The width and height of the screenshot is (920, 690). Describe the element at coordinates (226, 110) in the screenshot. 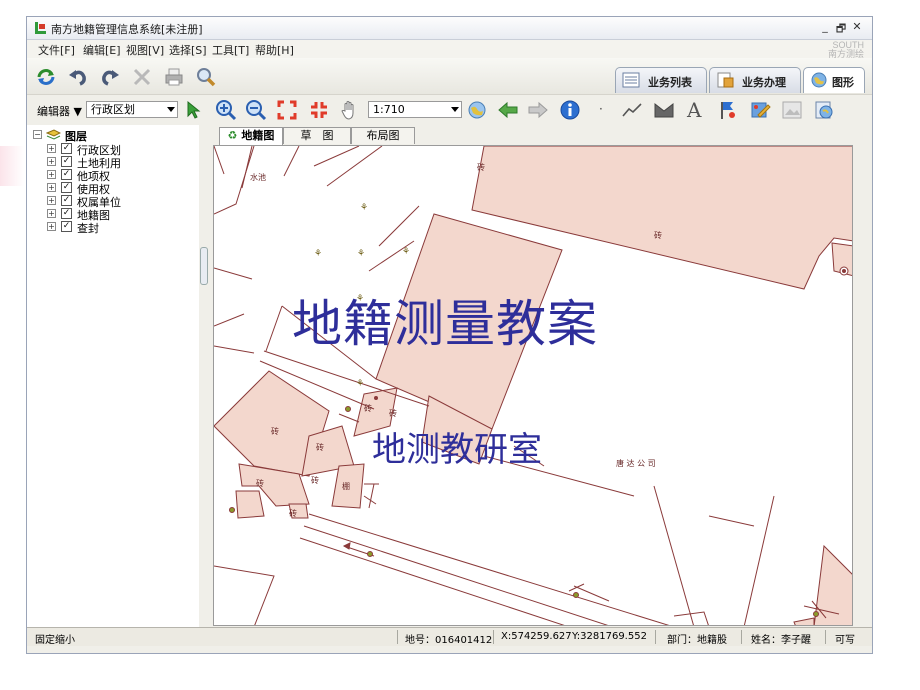

I see `zoom-in-icon` at that location.